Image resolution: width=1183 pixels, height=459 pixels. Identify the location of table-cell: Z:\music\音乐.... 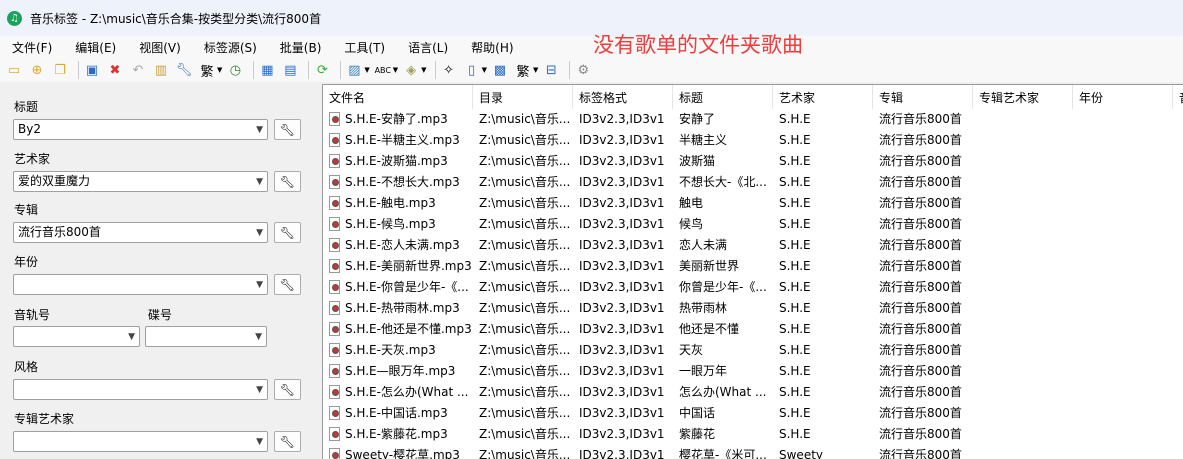
(523, 452).